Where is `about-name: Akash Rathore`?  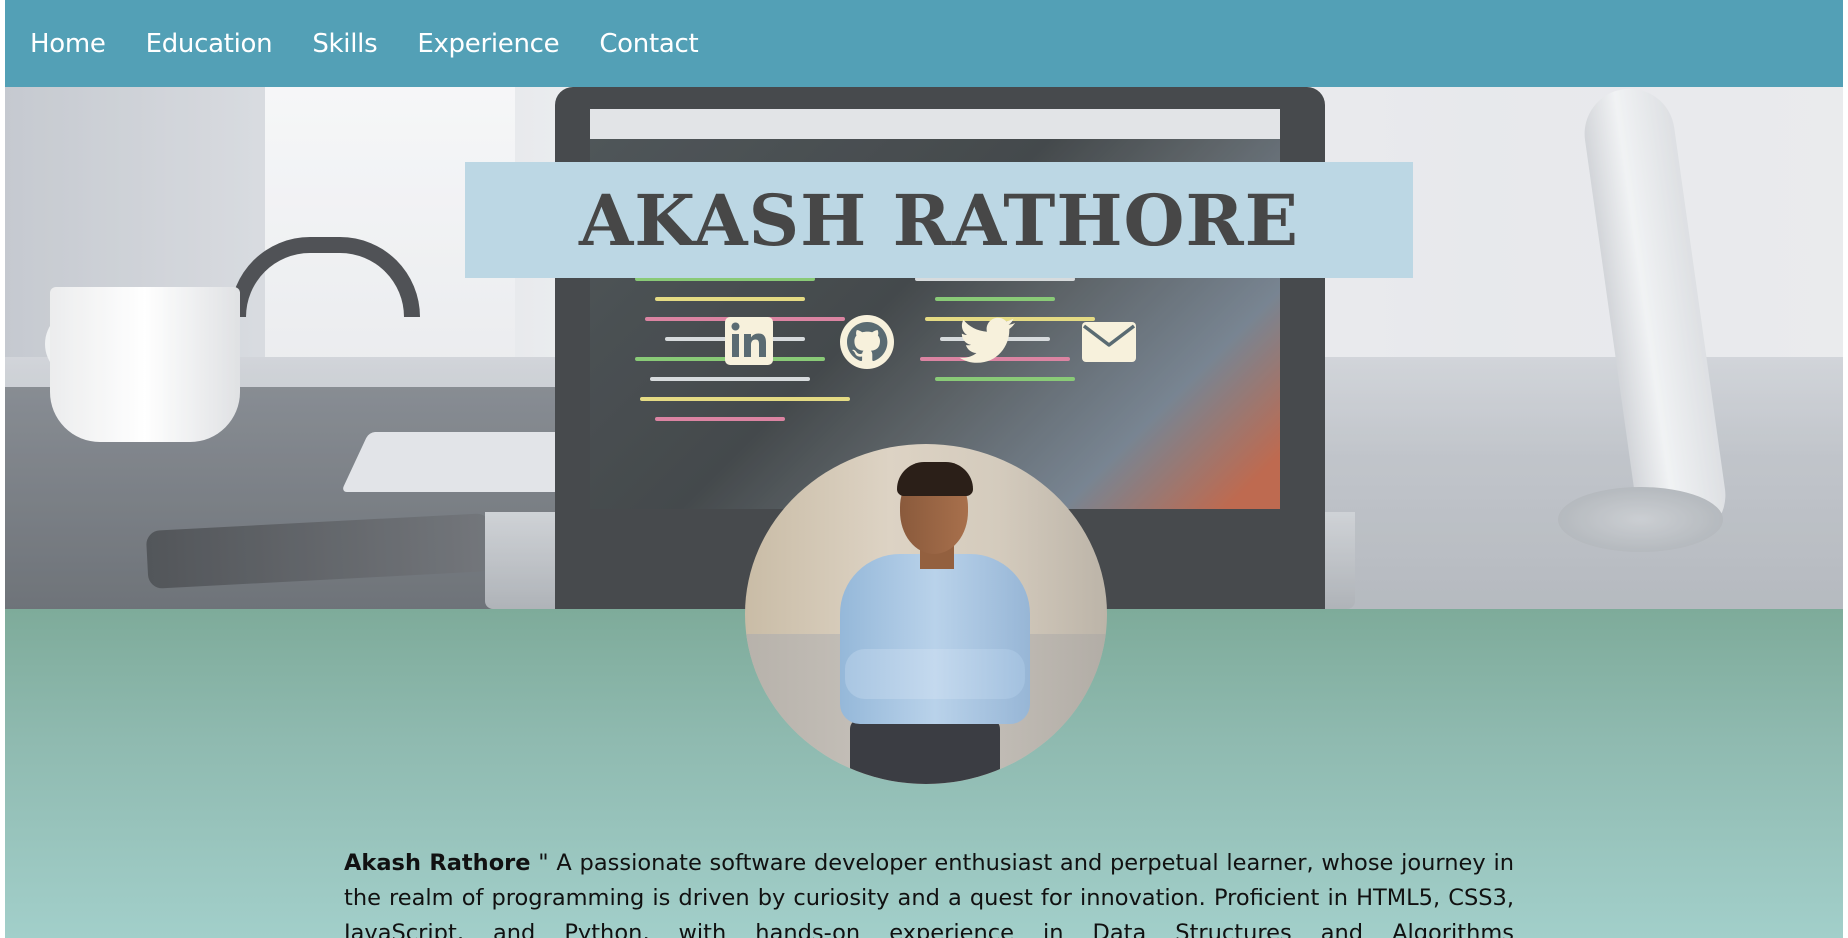
about-name: Akash Rathore is located at coordinates (437, 863).